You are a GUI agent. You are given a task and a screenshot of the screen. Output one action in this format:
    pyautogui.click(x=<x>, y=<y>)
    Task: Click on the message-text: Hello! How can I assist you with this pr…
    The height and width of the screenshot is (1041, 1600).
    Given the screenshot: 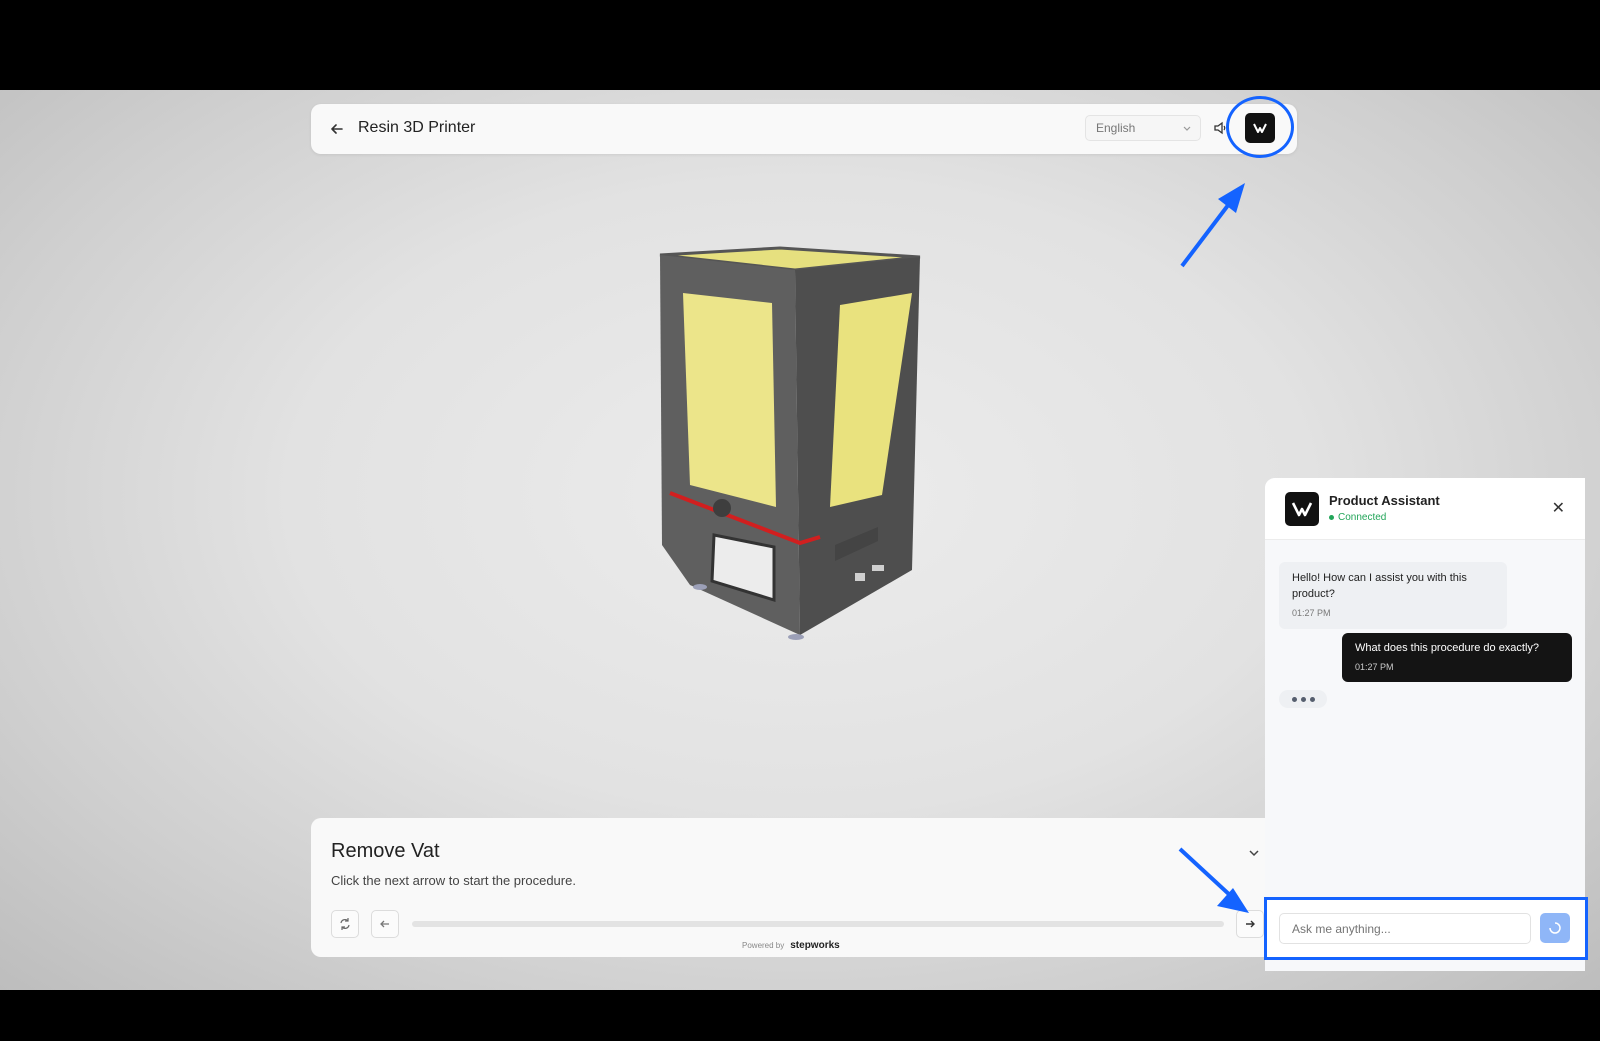 What is the action you would take?
    pyautogui.click(x=1379, y=586)
    